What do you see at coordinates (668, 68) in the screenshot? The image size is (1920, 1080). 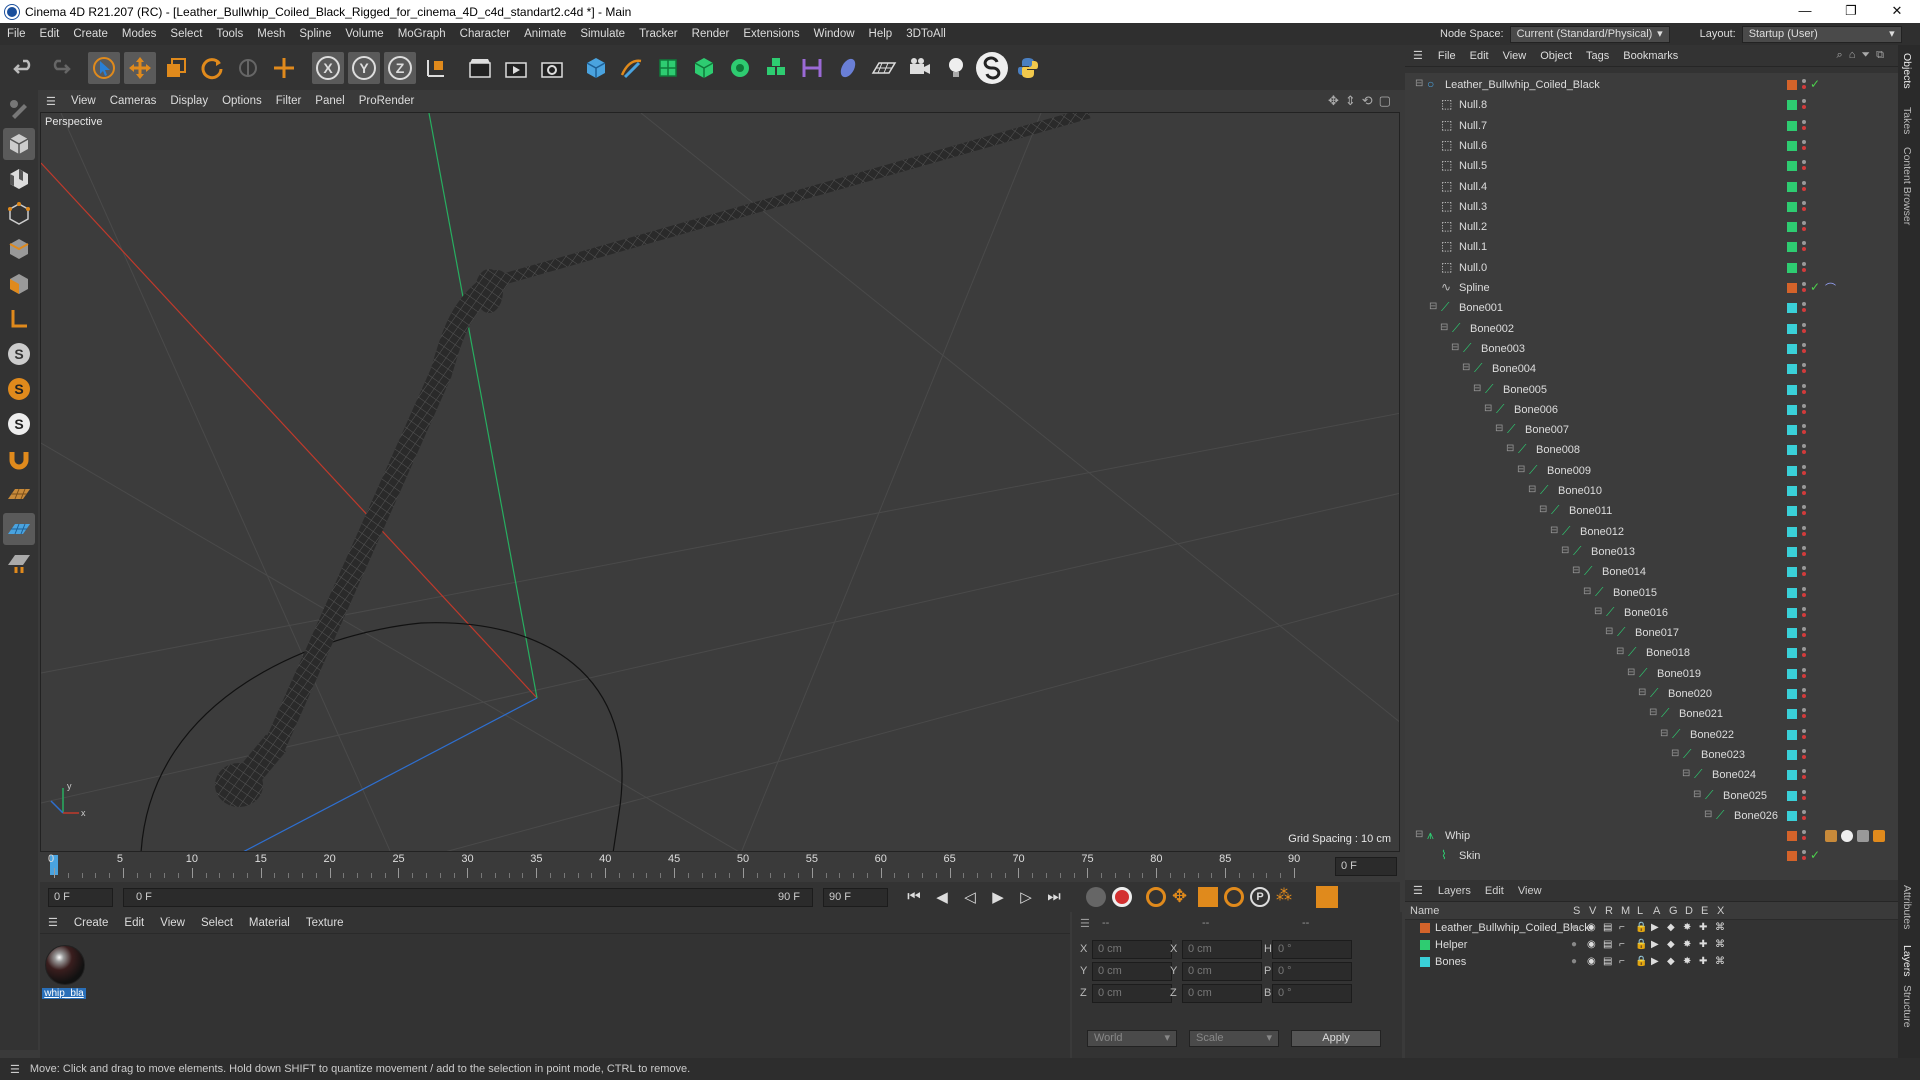 I see `subdivision-surface-button` at bounding box center [668, 68].